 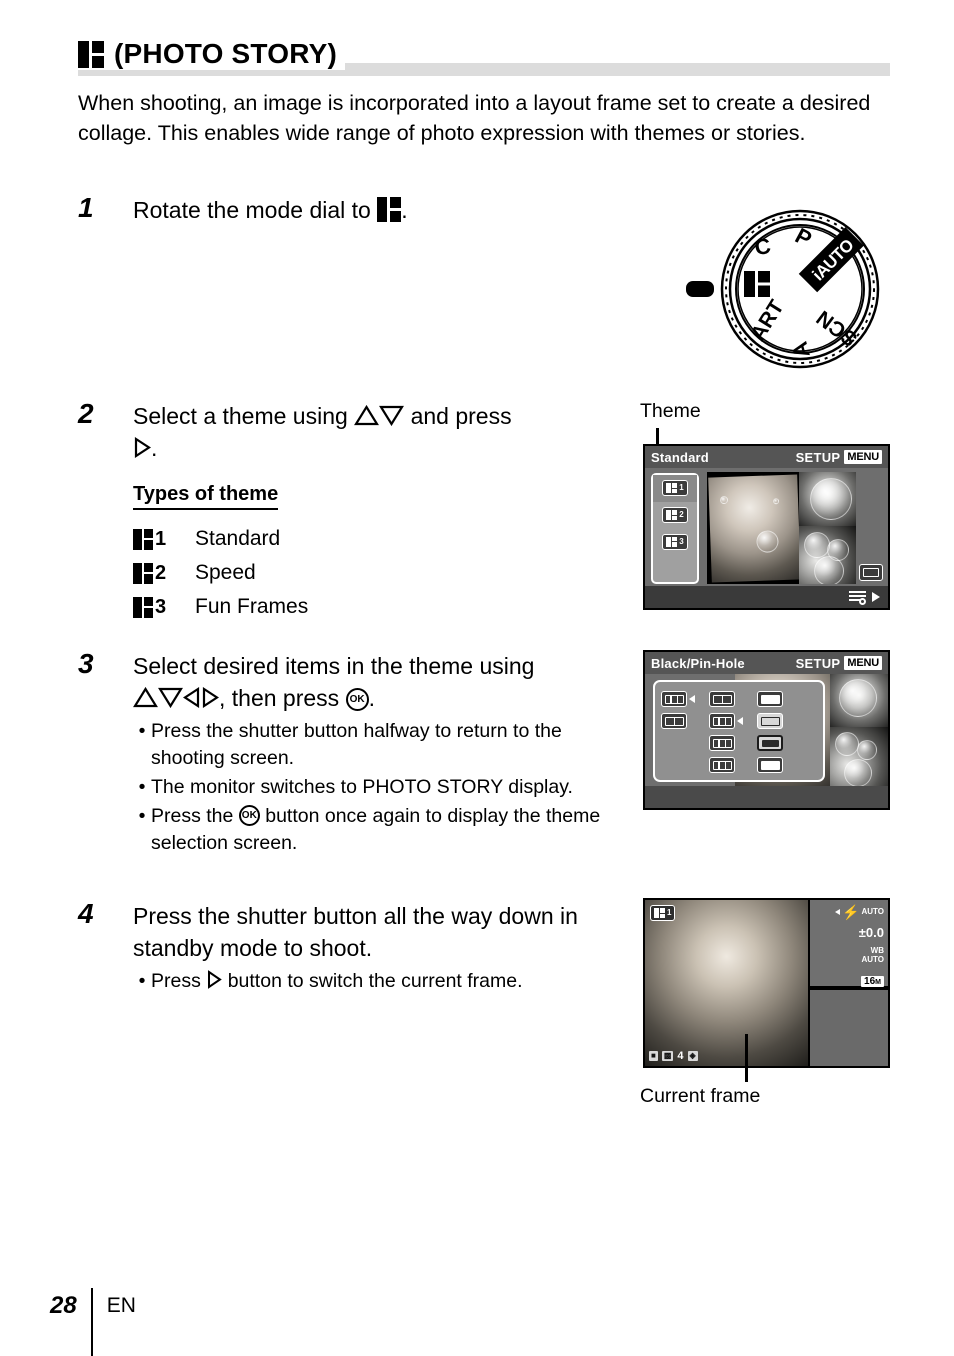 What do you see at coordinates (746, 1058) in the screenshot?
I see `leader-line` at bounding box center [746, 1058].